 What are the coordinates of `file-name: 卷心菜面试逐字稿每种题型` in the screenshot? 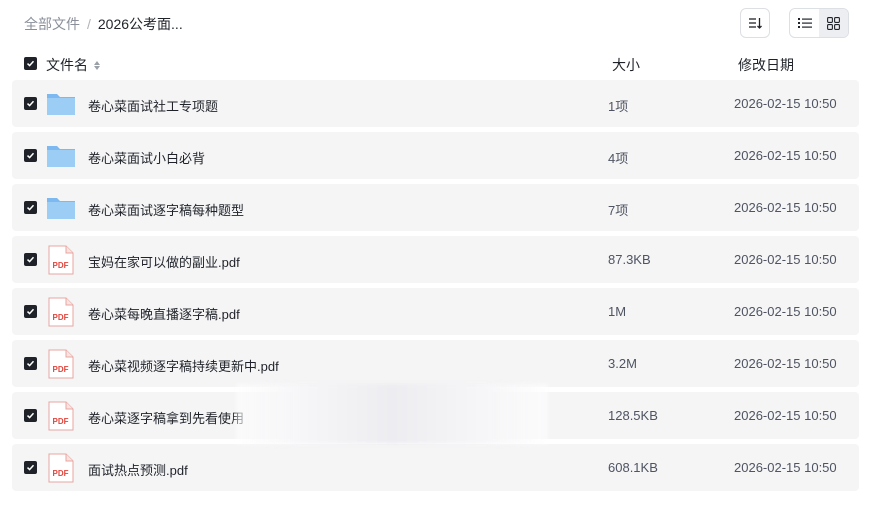 It's located at (166, 209).